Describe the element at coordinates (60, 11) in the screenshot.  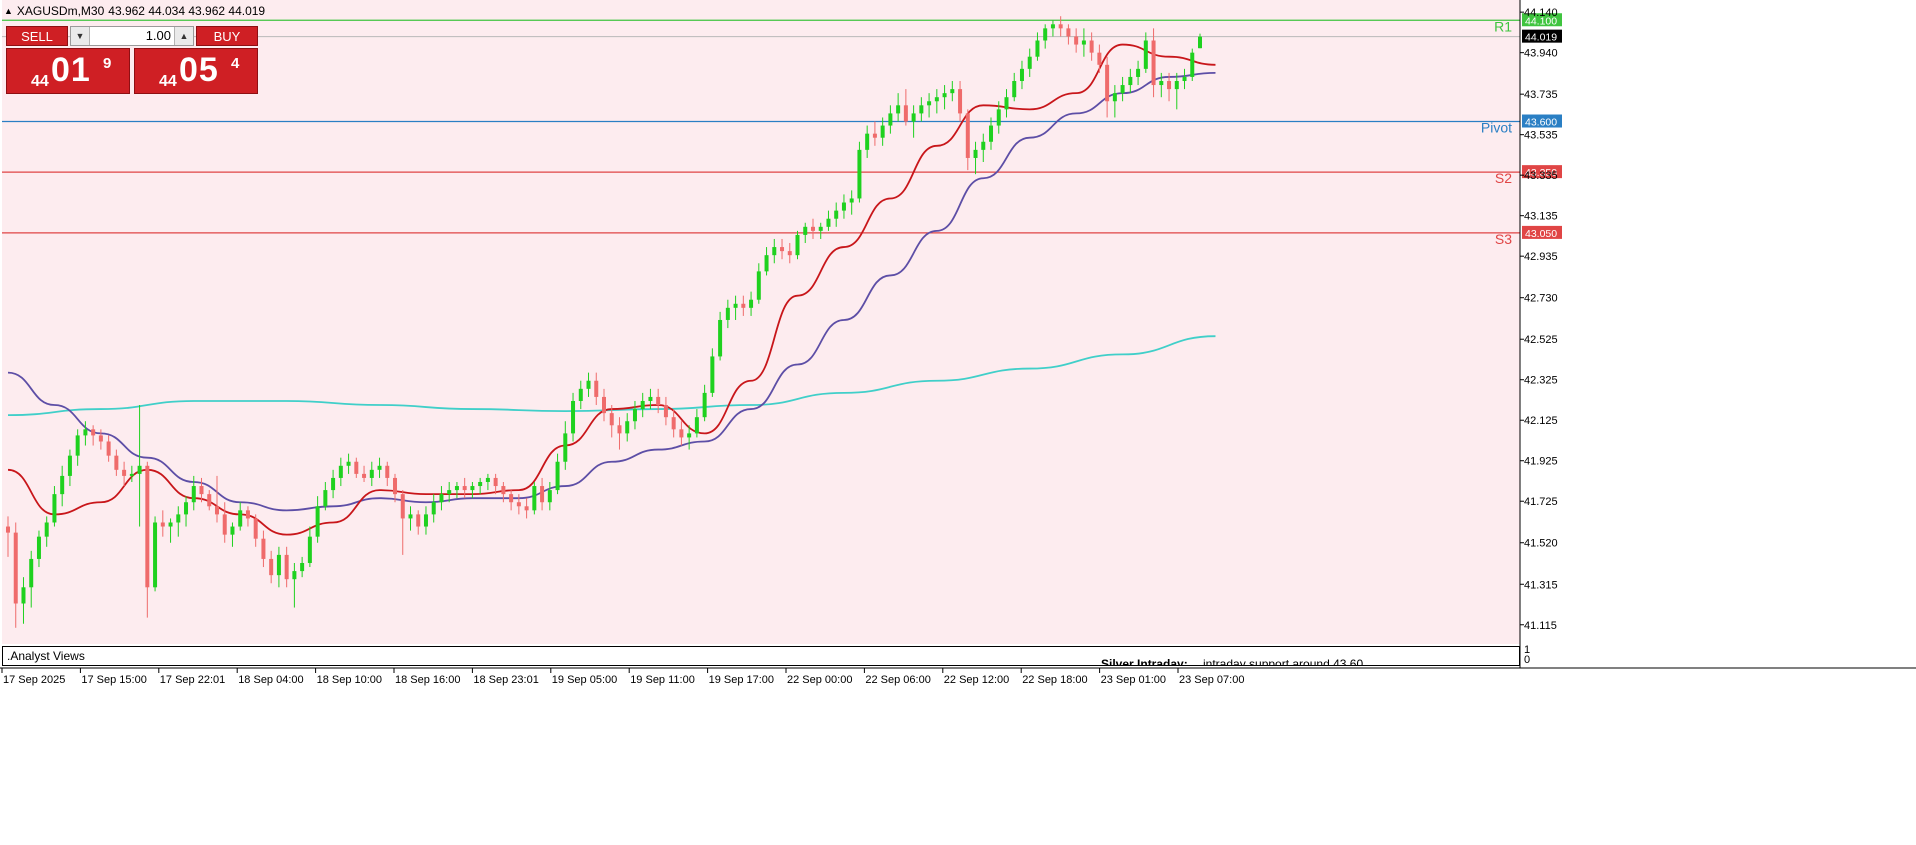
I see `symbol-title: XAGUSDm,M30` at that location.